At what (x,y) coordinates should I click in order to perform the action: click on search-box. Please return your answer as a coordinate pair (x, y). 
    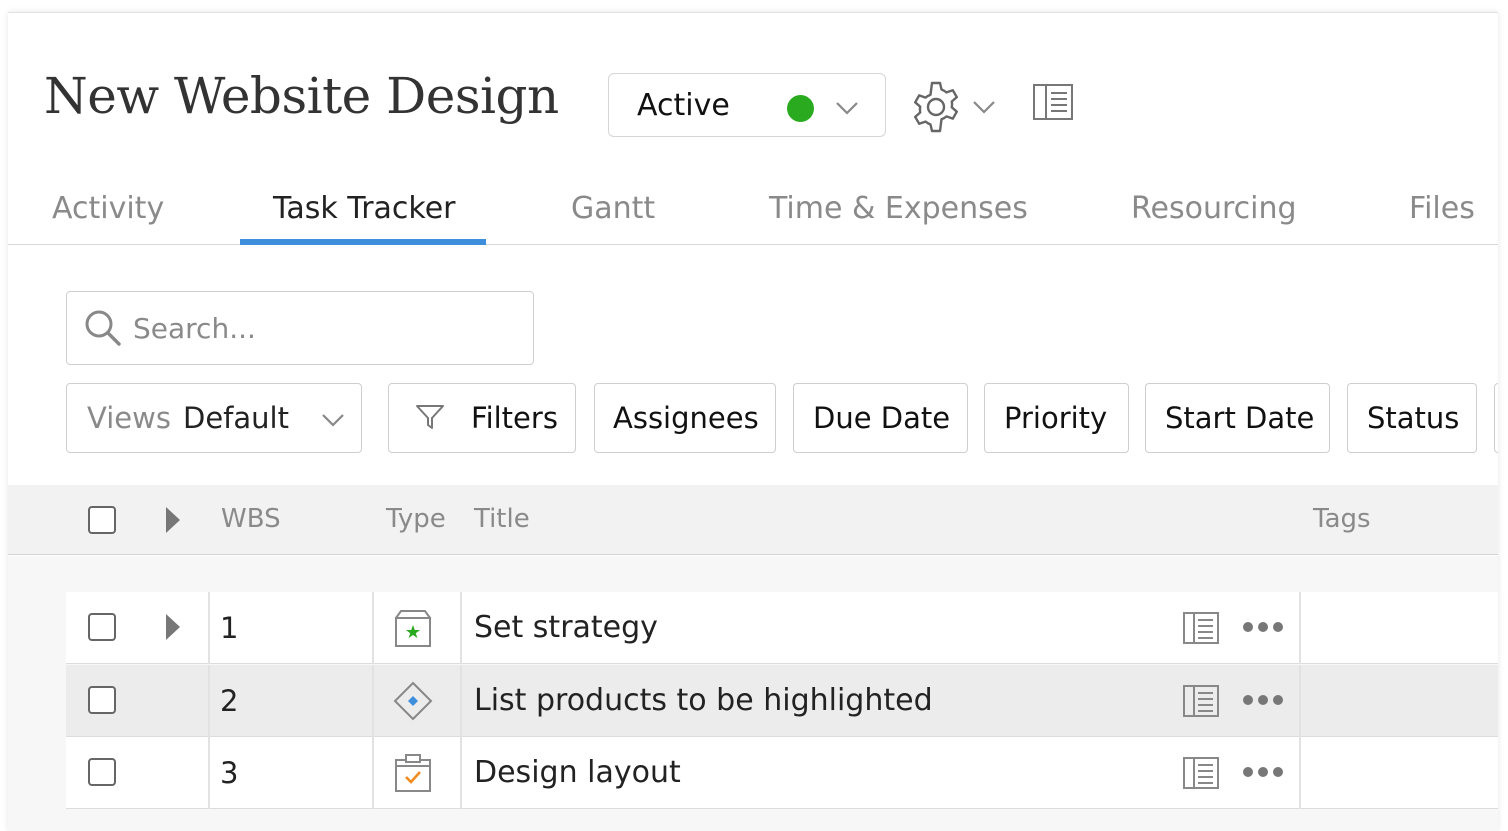
    Looking at the image, I should click on (300, 328).